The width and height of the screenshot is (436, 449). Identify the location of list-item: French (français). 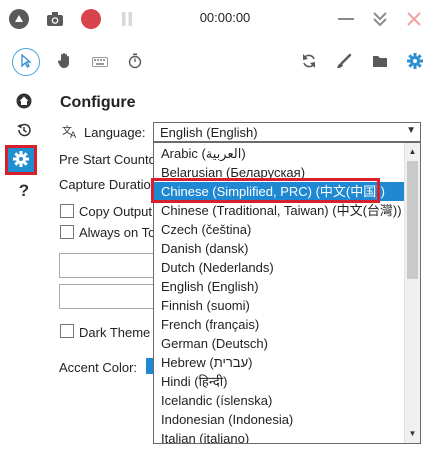
(279, 324).